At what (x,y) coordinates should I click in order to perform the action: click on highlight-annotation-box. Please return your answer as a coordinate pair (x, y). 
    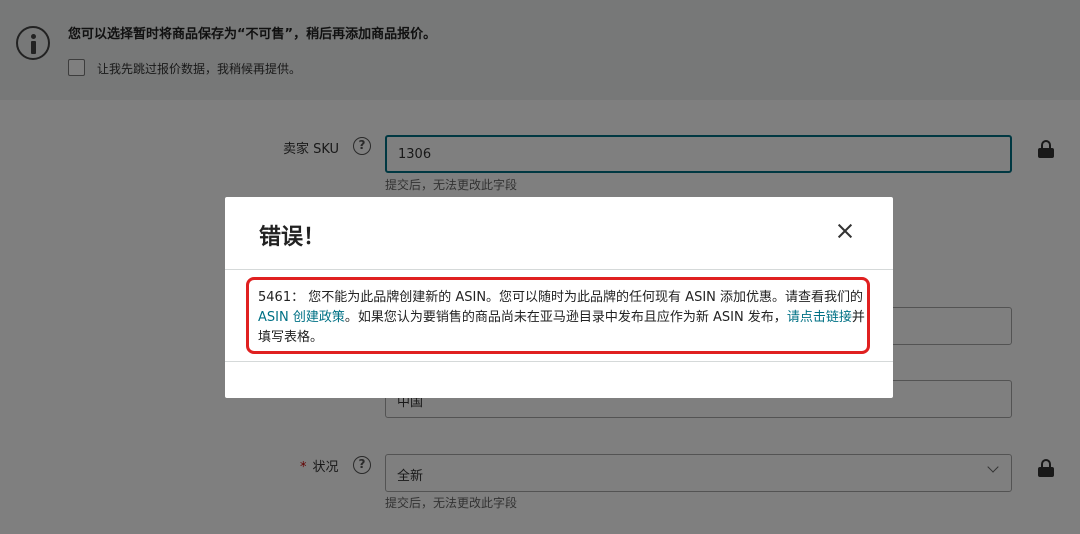
    Looking at the image, I should click on (558, 315).